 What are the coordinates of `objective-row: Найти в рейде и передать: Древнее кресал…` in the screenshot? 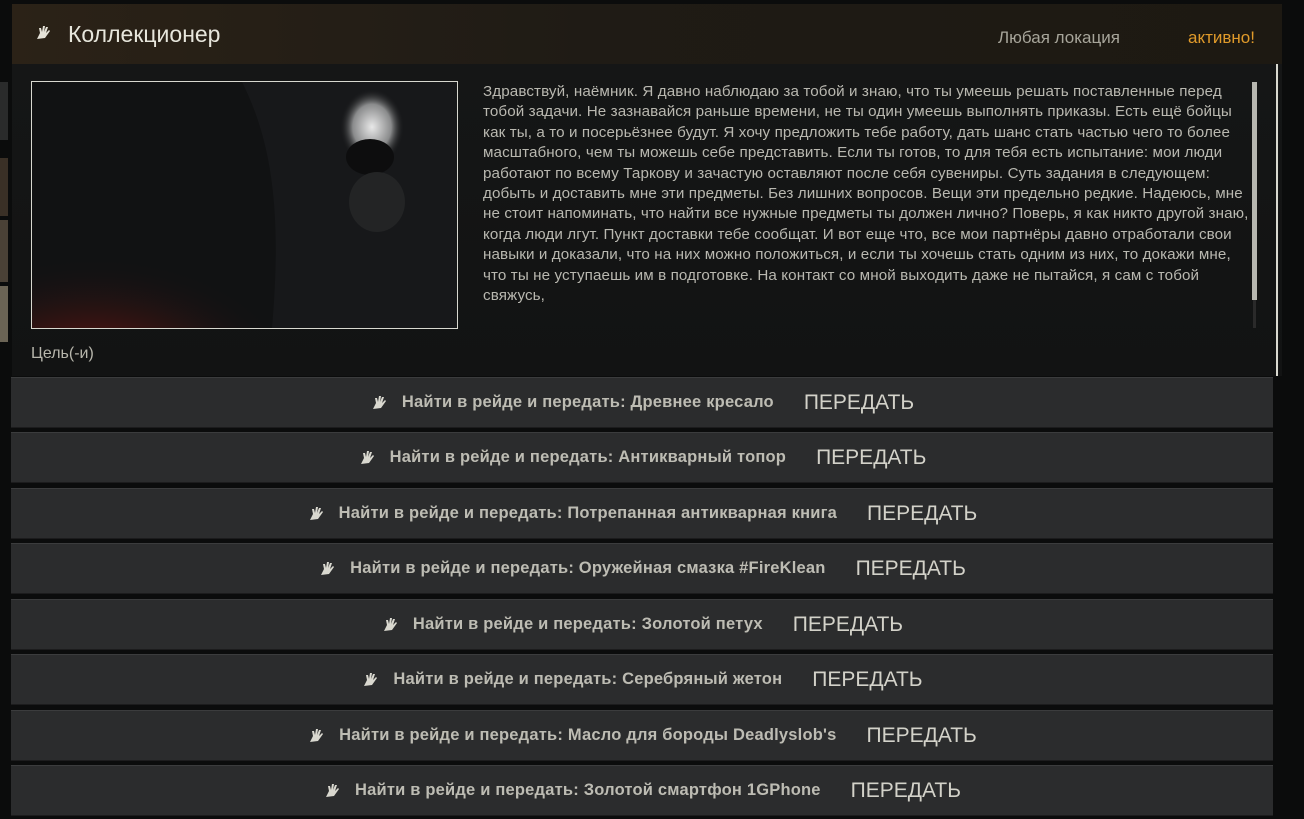 It's located at (642, 402).